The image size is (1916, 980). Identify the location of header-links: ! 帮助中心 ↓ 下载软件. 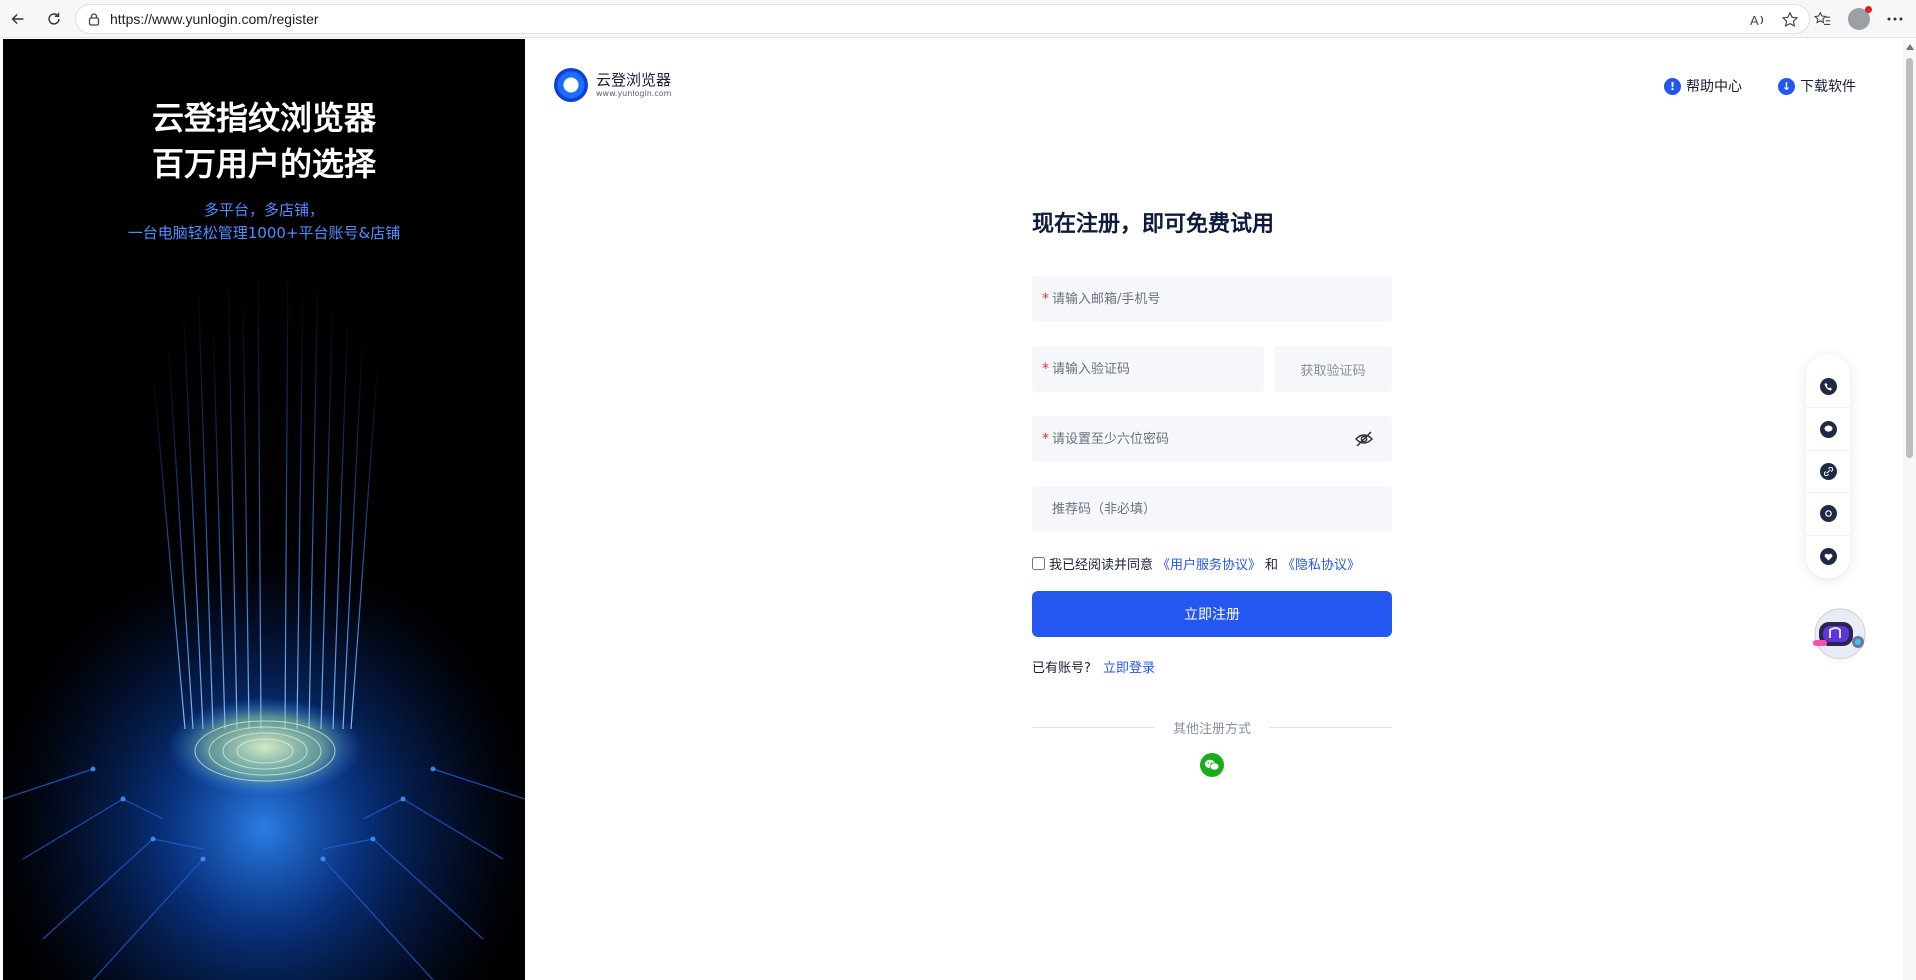
(1760, 86).